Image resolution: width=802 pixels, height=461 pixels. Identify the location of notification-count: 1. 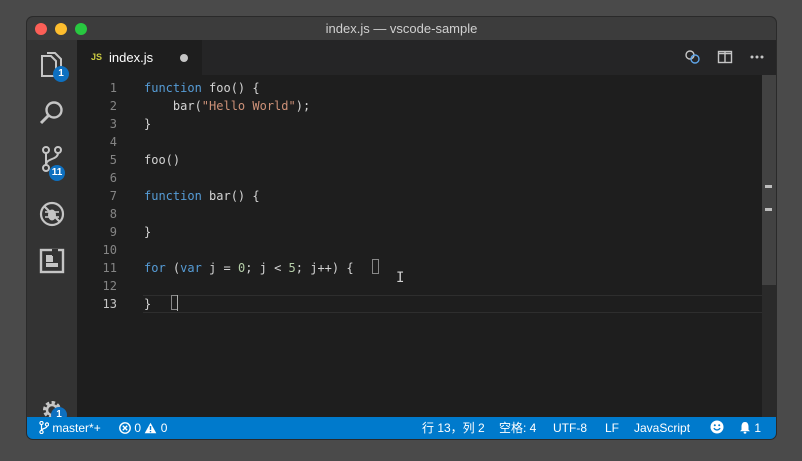
(758, 428).